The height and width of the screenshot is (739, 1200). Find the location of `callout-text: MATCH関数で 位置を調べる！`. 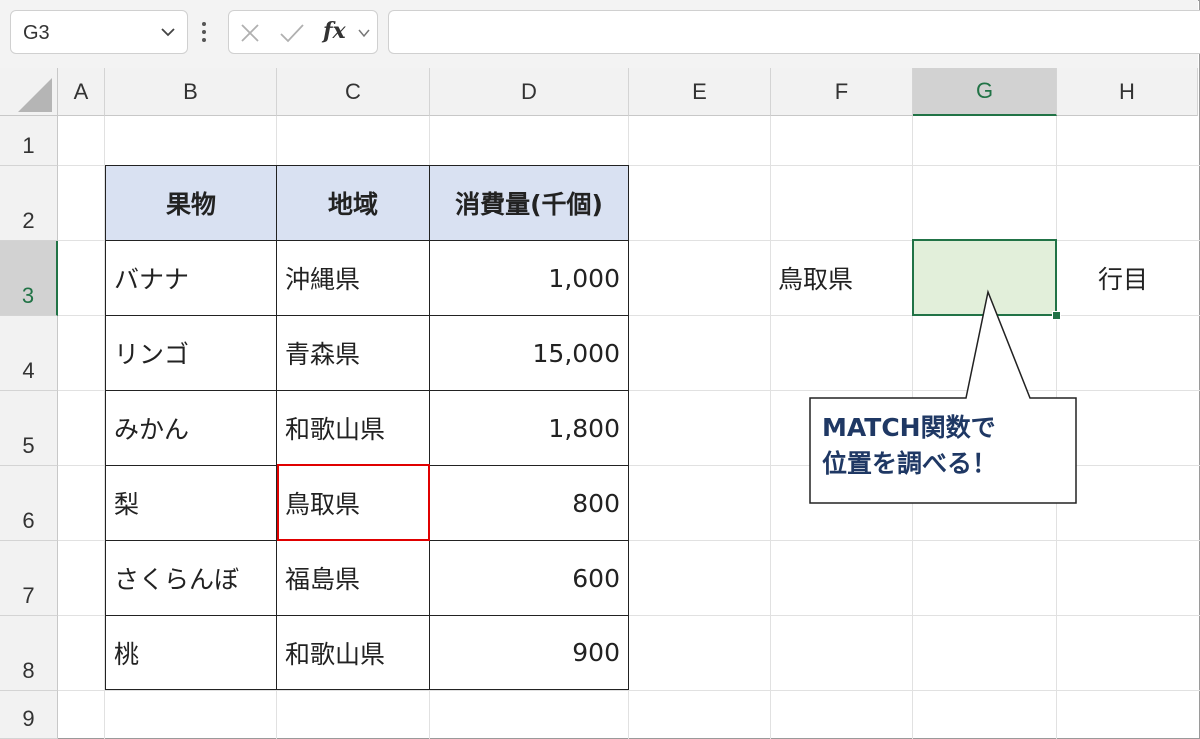

callout-text: MATCH関数で 位置を調べる！ is located at coordinates (947, 446).